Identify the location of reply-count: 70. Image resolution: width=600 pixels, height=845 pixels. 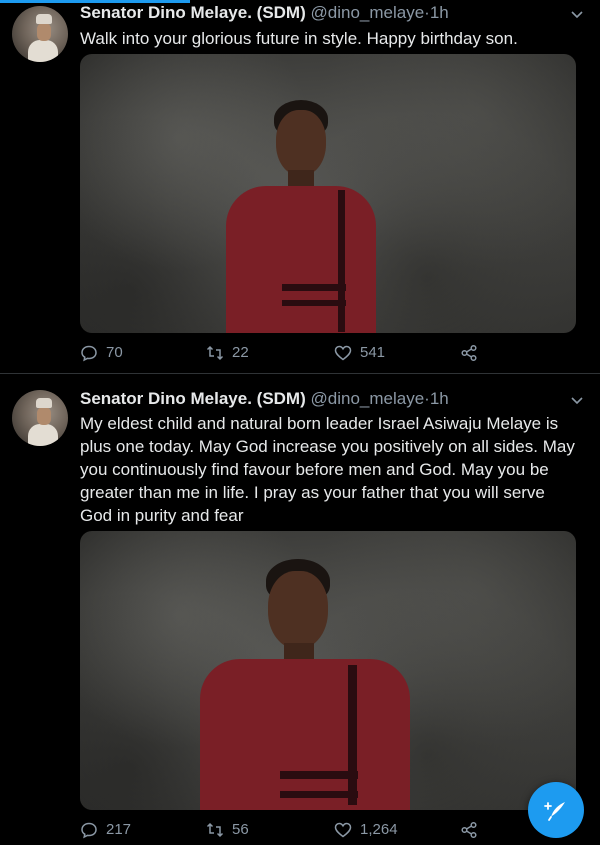
(114, 352).